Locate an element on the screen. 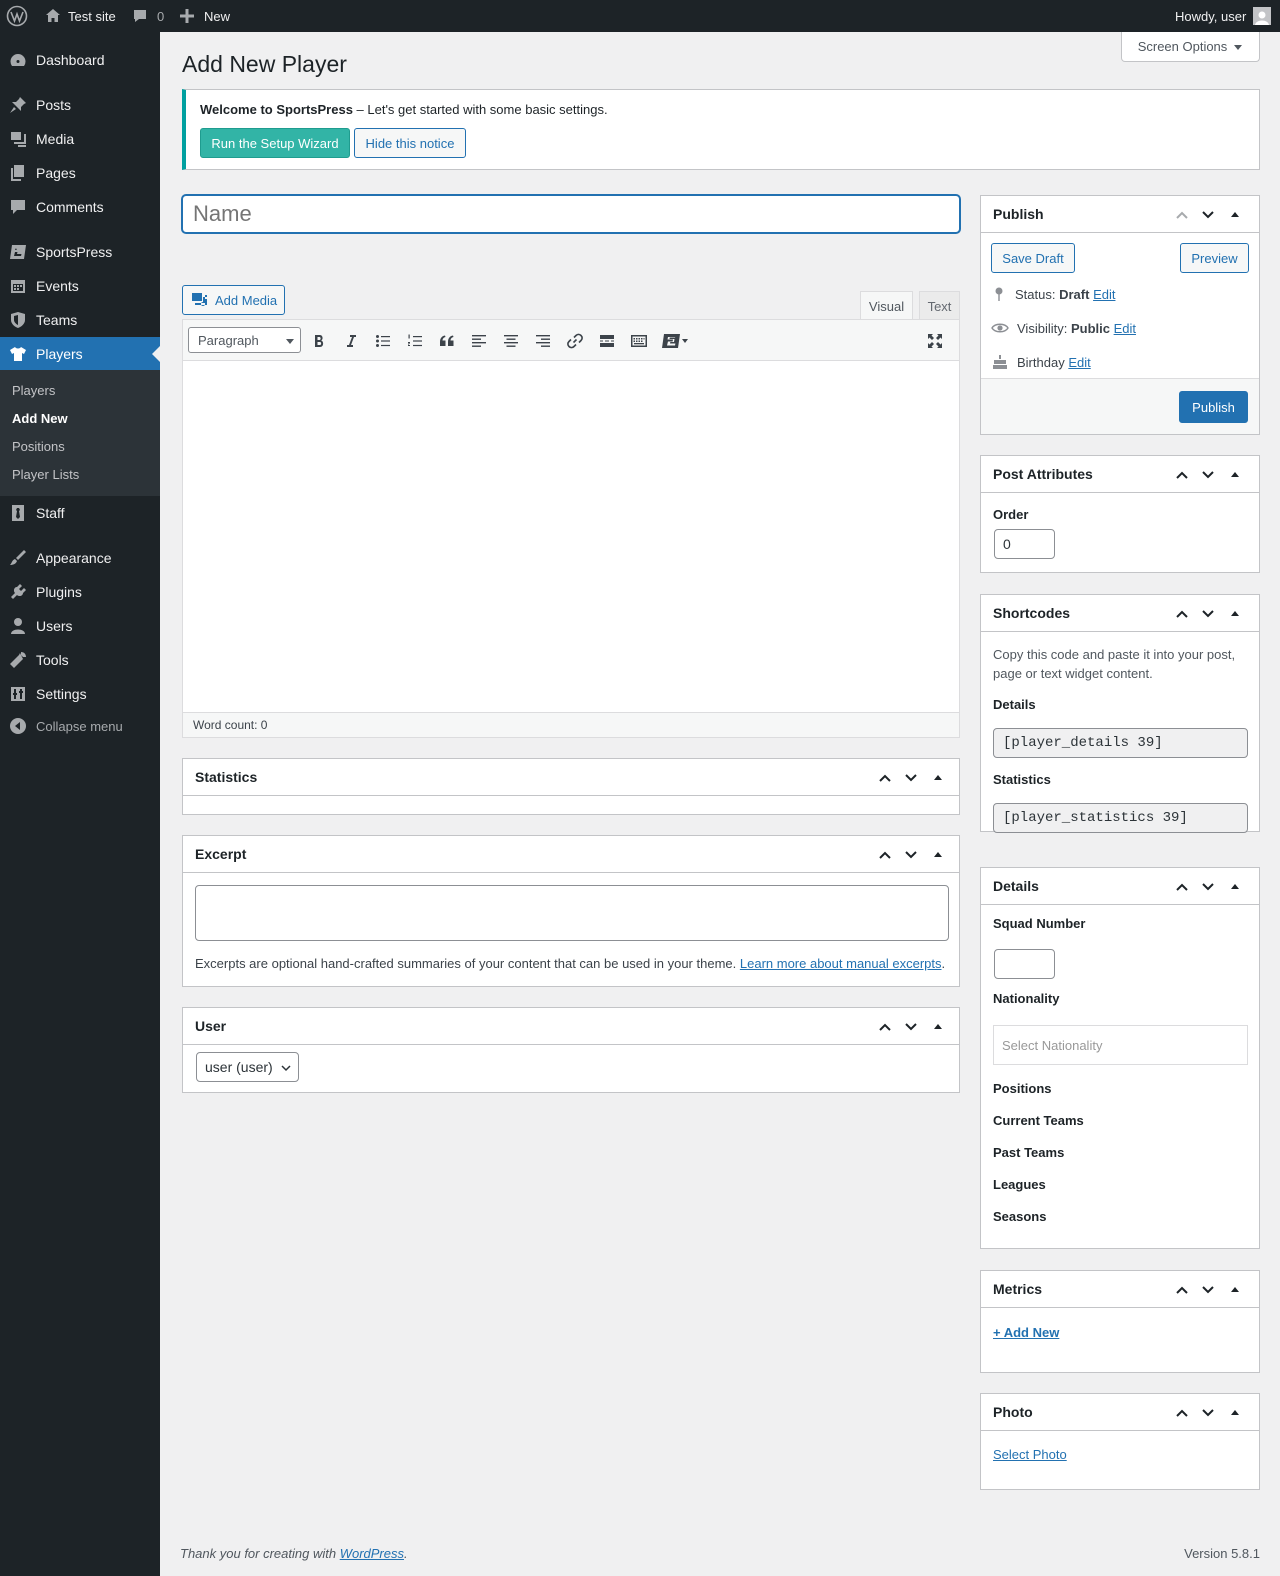 The width and height of the screenshot is (1280, 1576). site-home-link: Test site is located at coordinates (80, 16).